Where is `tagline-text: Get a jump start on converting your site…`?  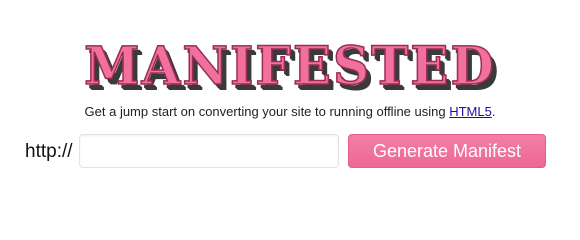
tagline-text: Get a jump start on converting your site… is located at coordinates (267, 111).